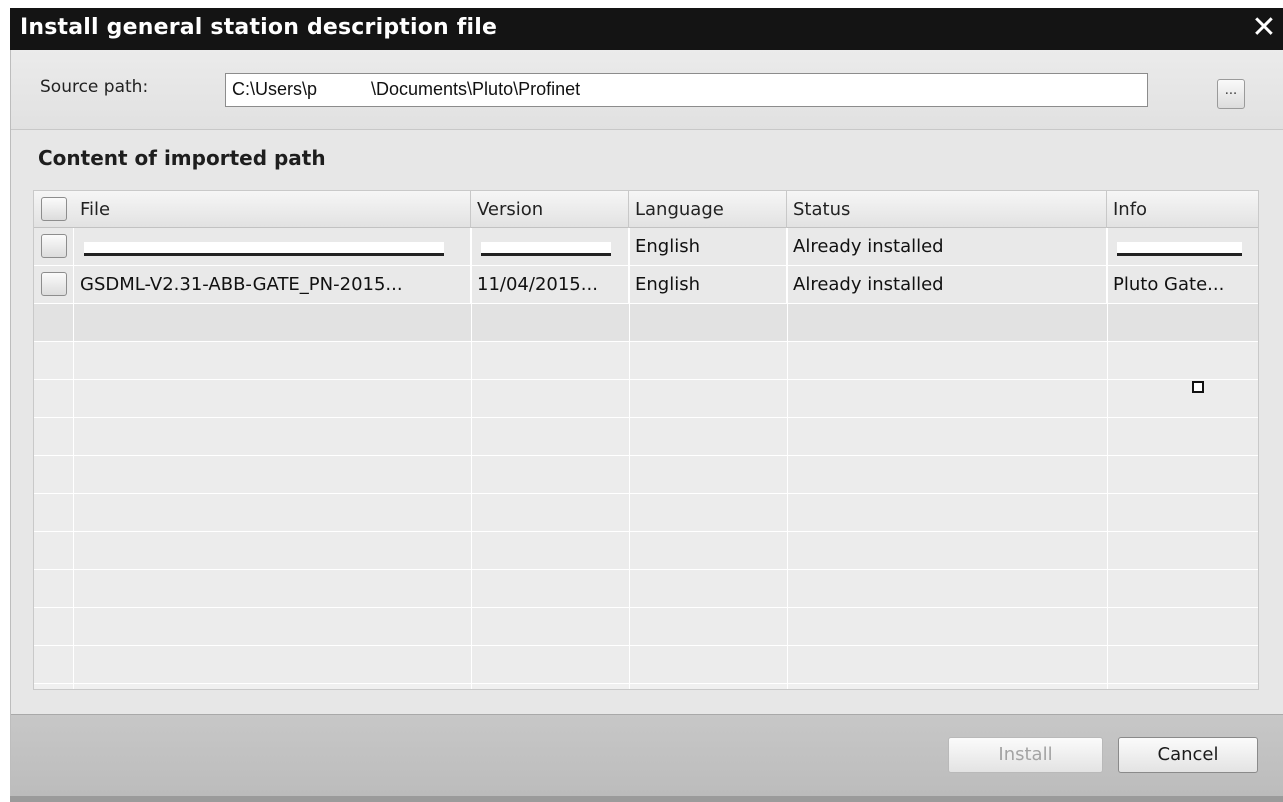 This screenshot has height=802, width=1283. Describe the element at coordinates (259, 27) in the screenshot. I see `dialog-title: Install general station description file` at that location.